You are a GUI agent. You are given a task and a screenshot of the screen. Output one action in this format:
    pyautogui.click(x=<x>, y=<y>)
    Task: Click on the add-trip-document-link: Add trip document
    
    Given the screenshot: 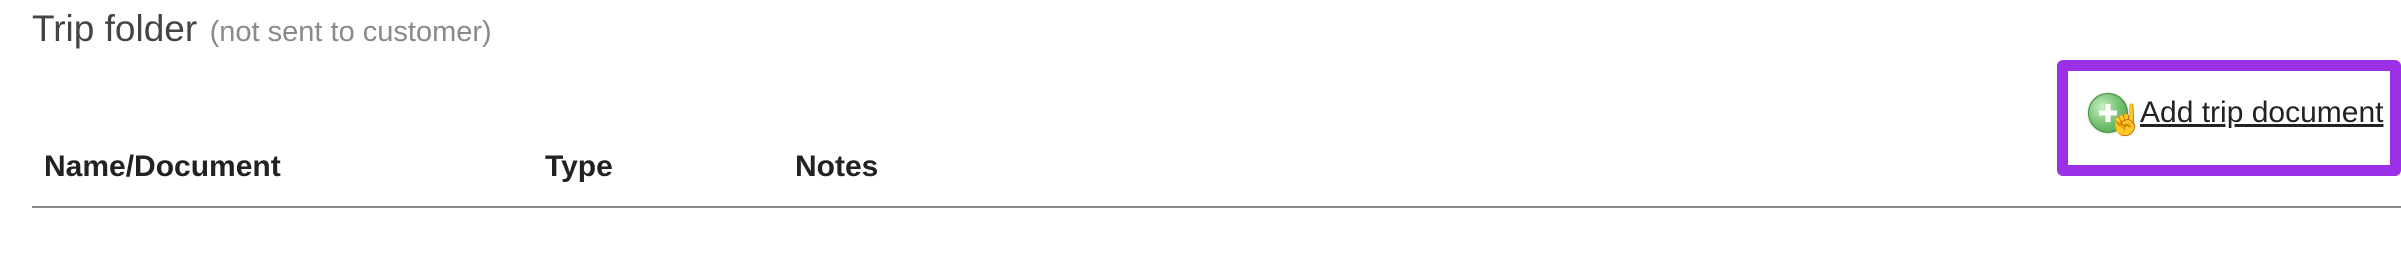 What is the action you would take?
    pyautogui.click(x=2261, y=113)
    